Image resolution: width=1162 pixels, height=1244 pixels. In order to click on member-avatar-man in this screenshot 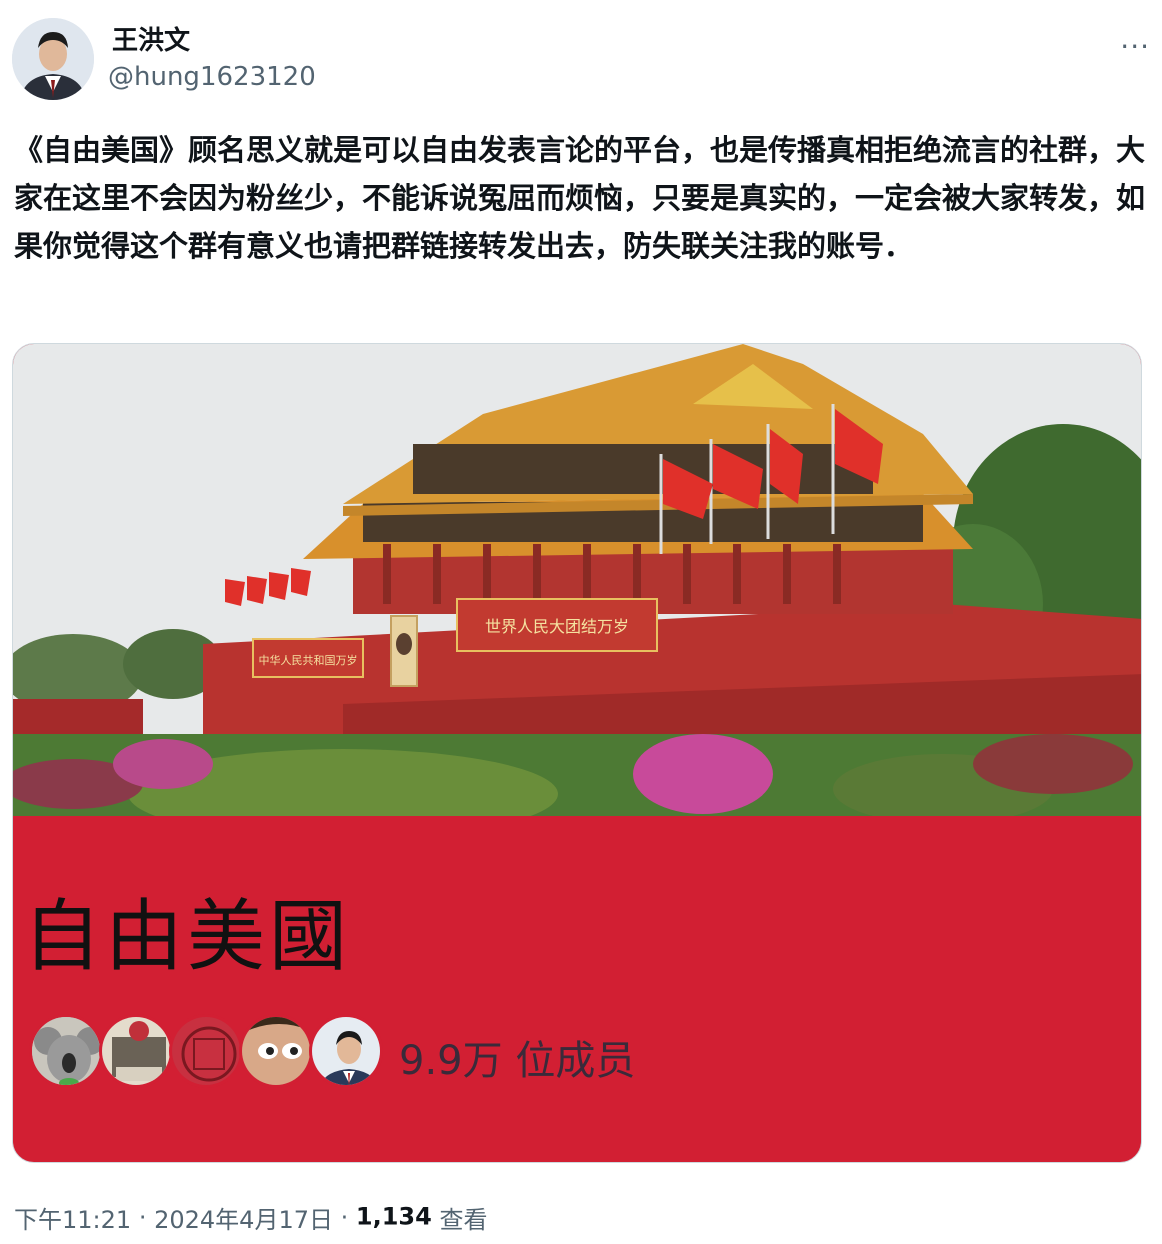, I will do `click(346, 1051)`.